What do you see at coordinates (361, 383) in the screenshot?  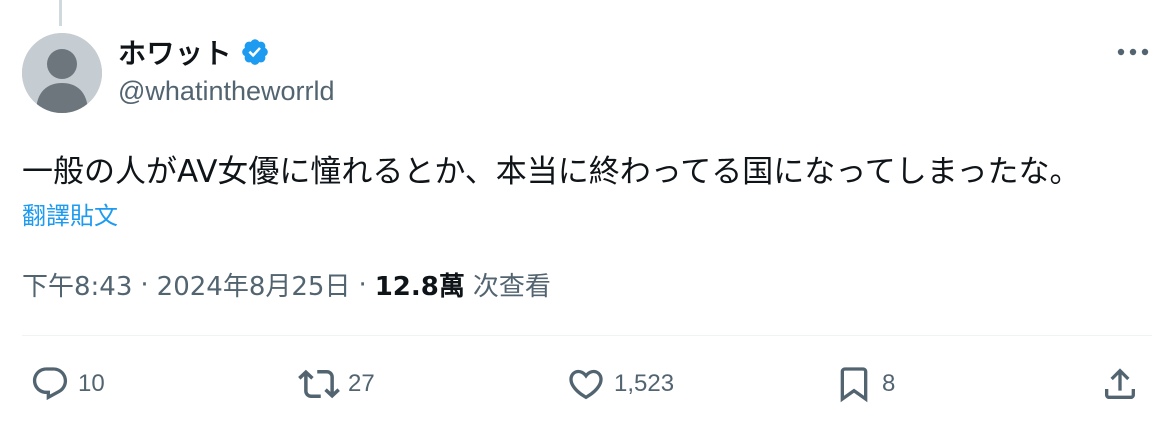 I see `retweet-count: 27` at bounding box center [361, 383].